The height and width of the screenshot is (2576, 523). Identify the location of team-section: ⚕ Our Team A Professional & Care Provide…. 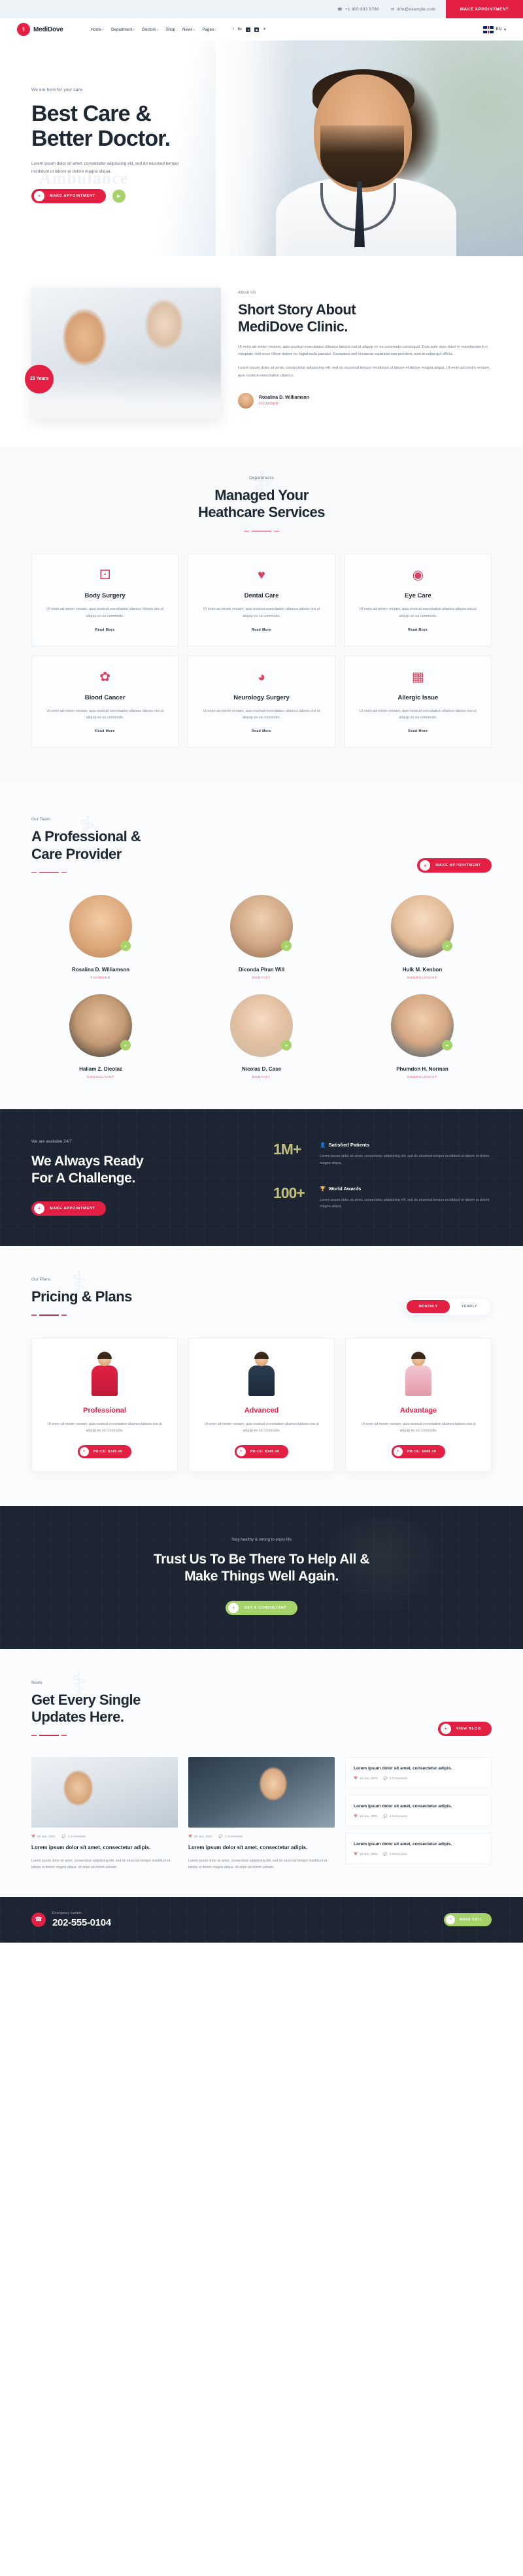
(261, 947).